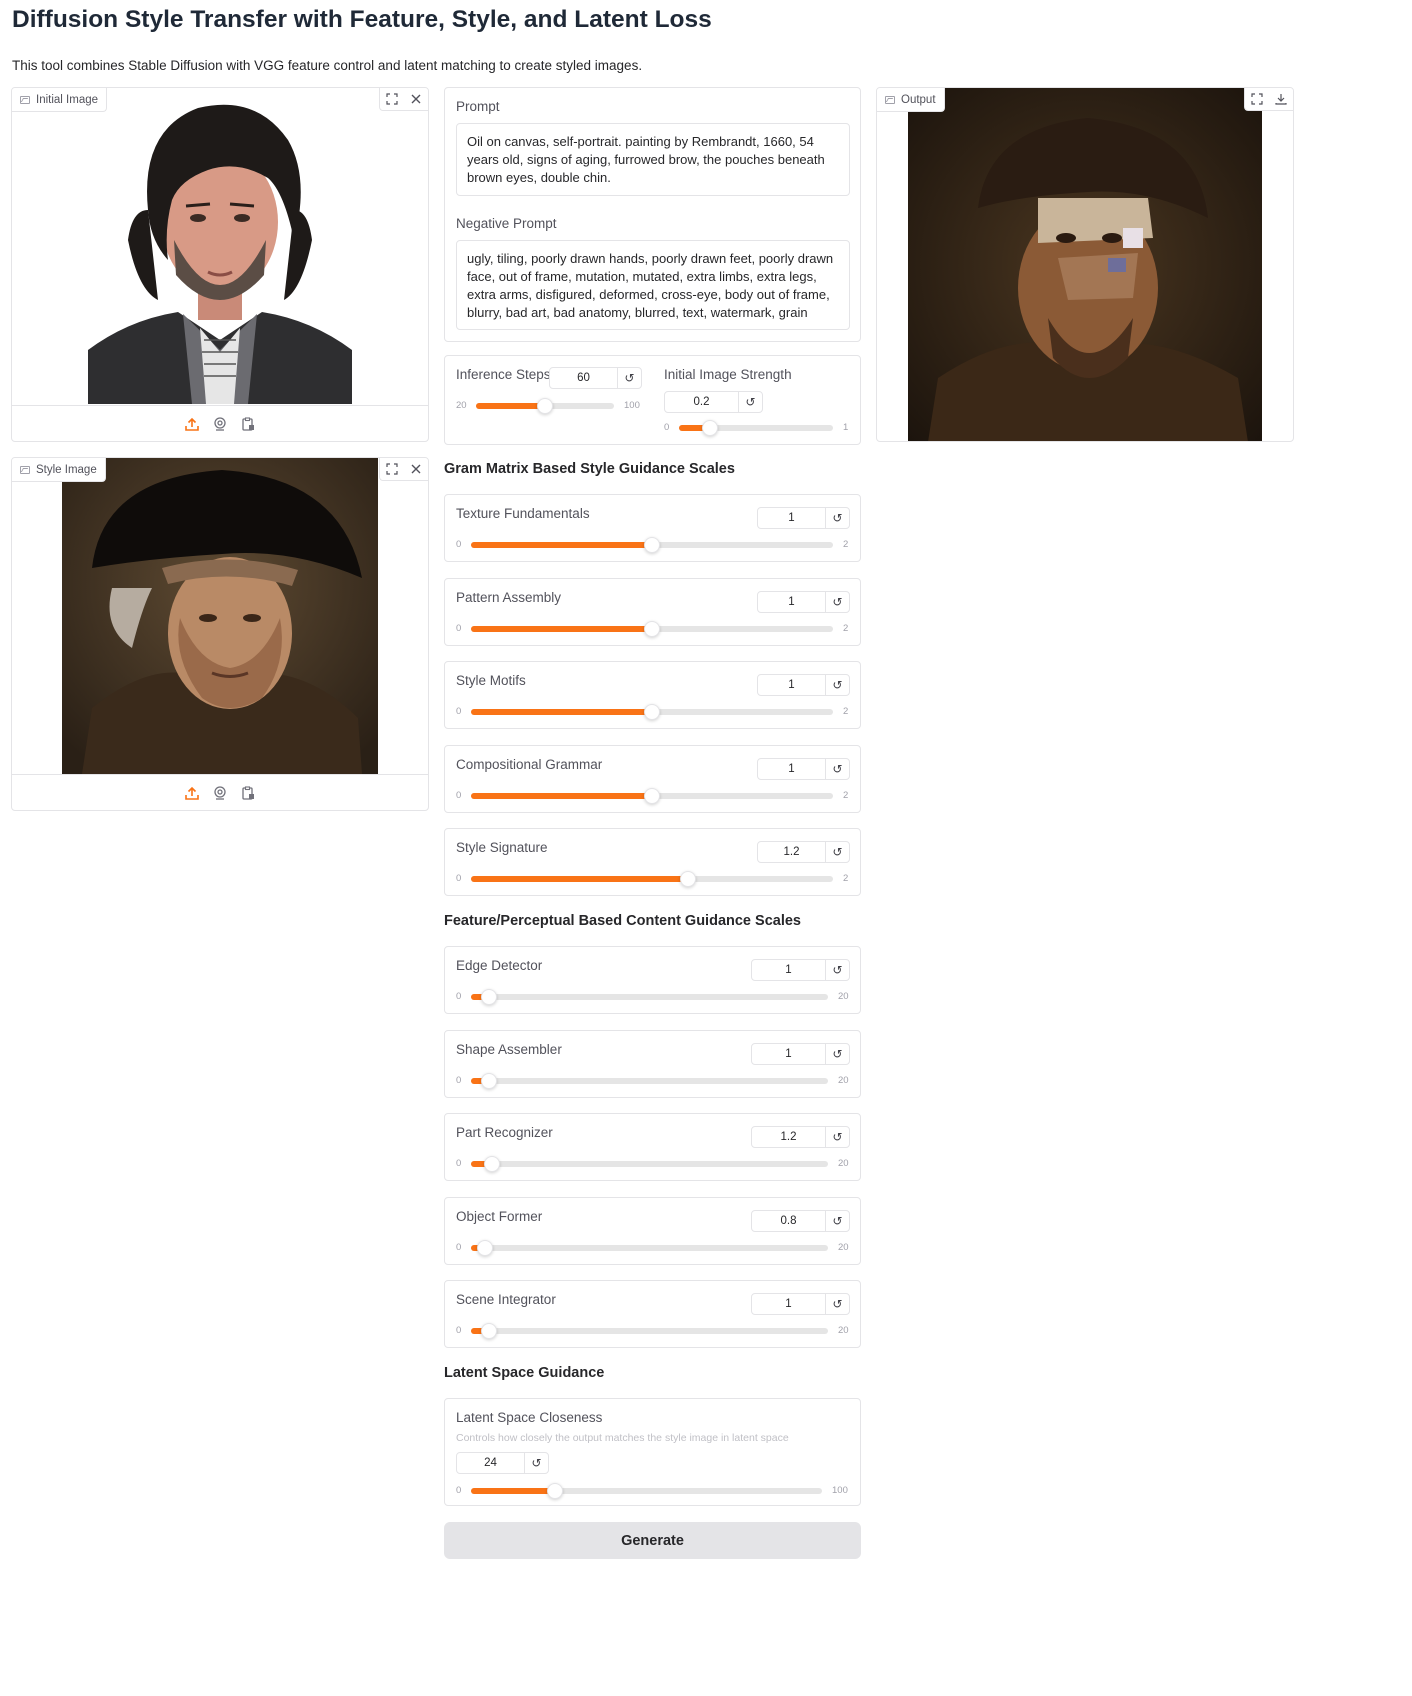 This screenshot has width=1412, height=1696. Describe the element at coordinates (803, 768) in the screenshot. I see `compositional-grammar-input: 1 ↺` at that location.